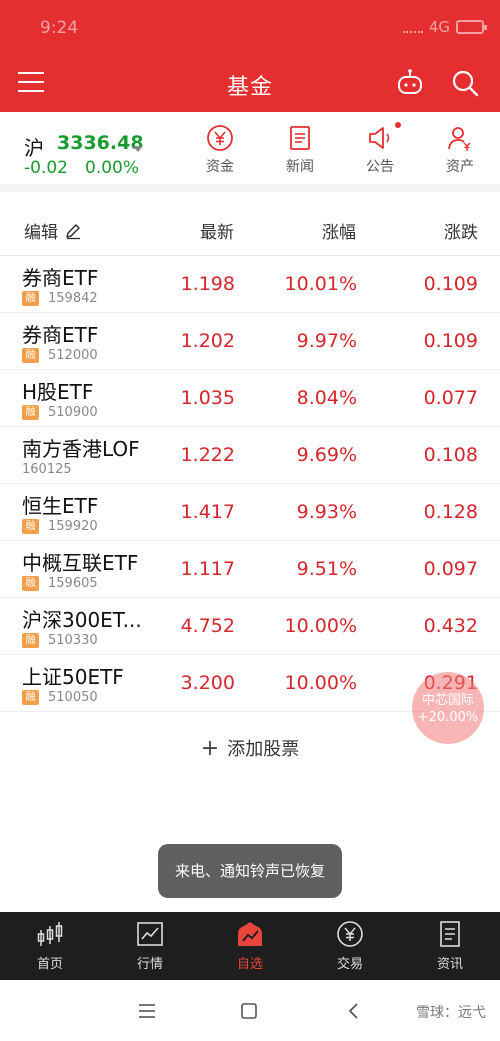 This screenshot has height=1041, width=500. What do you see at coordinates (250, 398) in the screenshot?
I see `fund-row: H股ETF 融 510900 1.035 8.04% 0.077` at bounding box center [250, 398].